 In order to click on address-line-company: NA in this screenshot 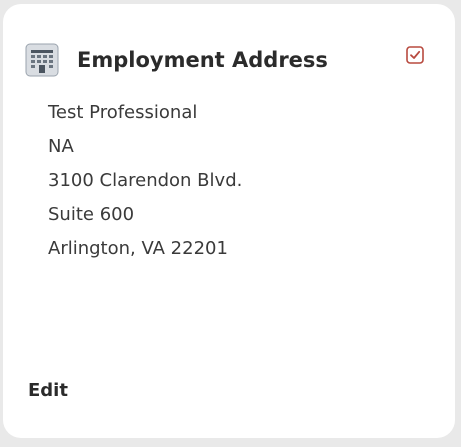, I will do `click(61, 146)`.